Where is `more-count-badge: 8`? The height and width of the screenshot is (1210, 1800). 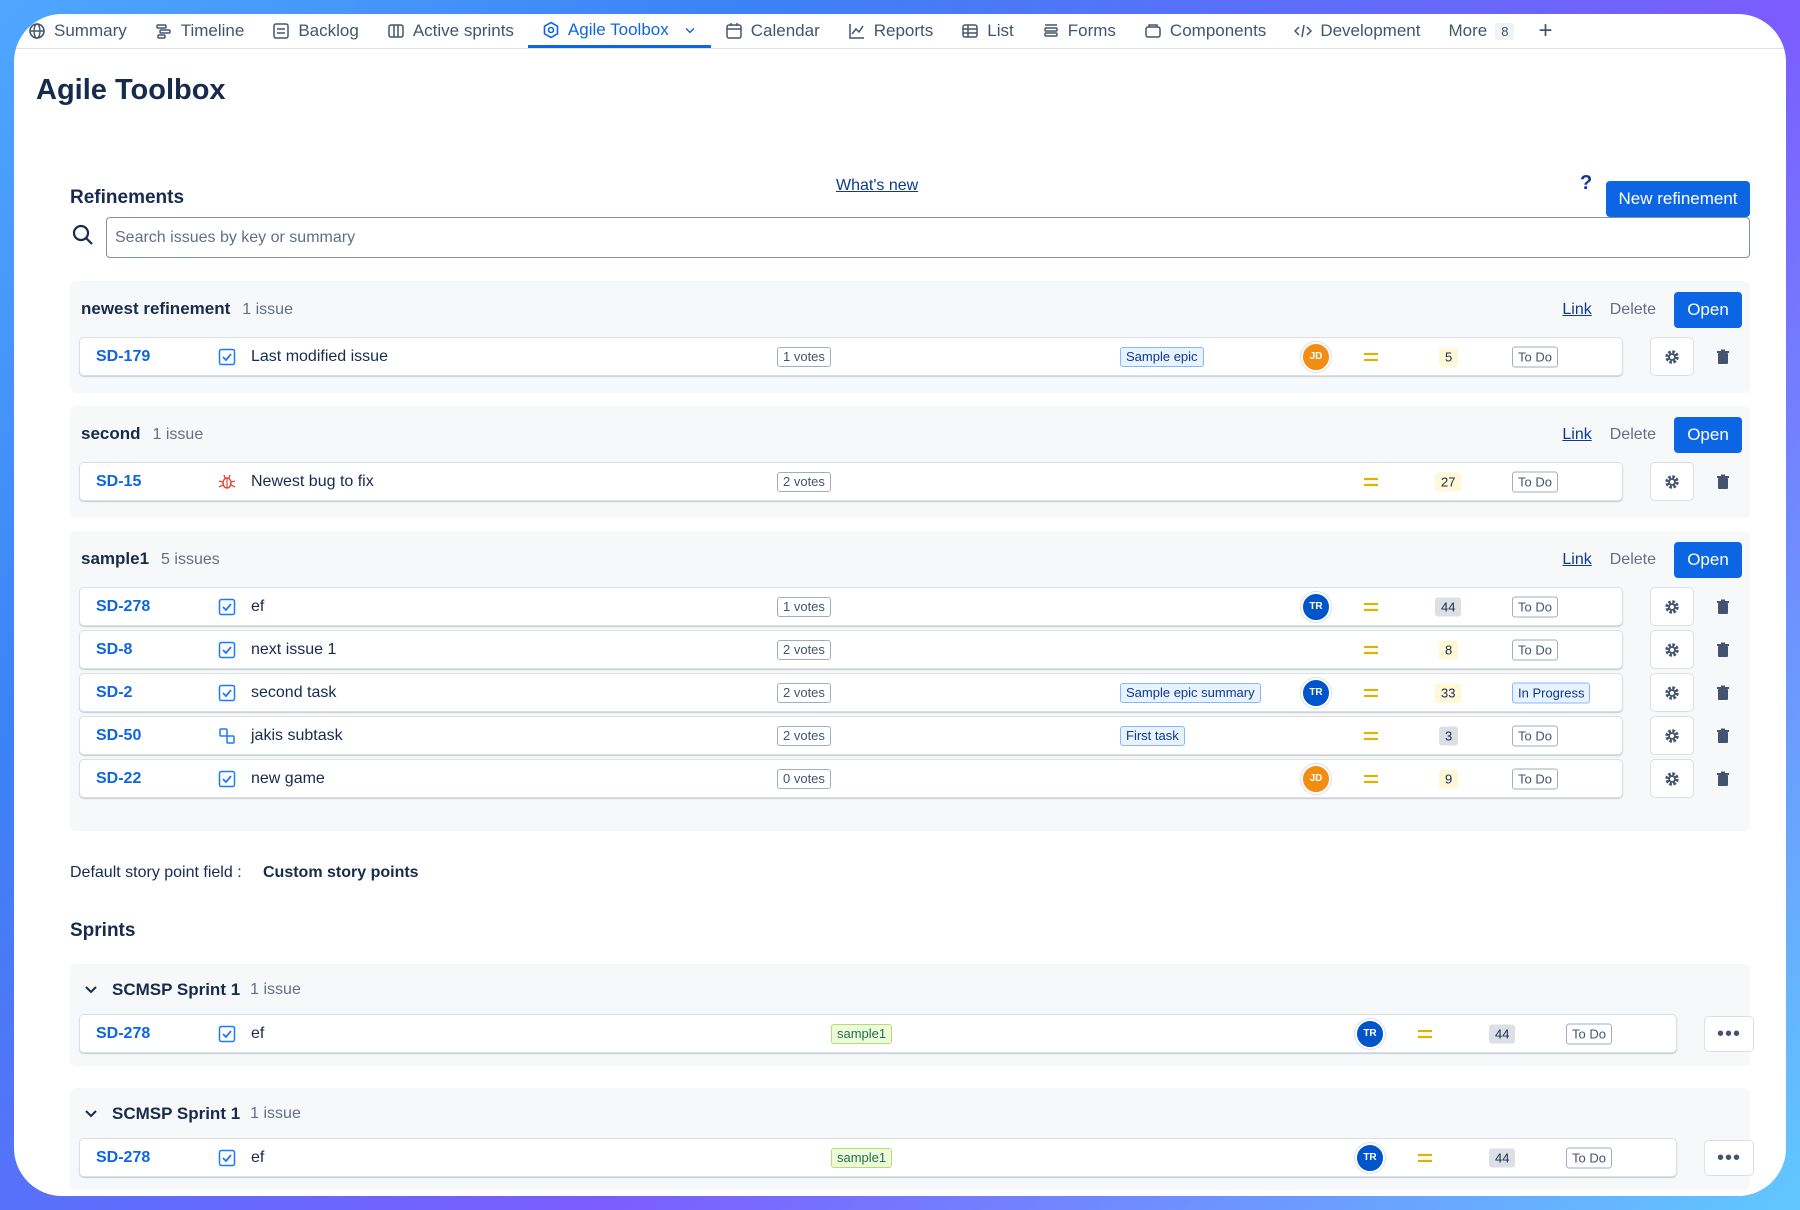
more-count-badge: 8 is located at coordinates (1505, 31).